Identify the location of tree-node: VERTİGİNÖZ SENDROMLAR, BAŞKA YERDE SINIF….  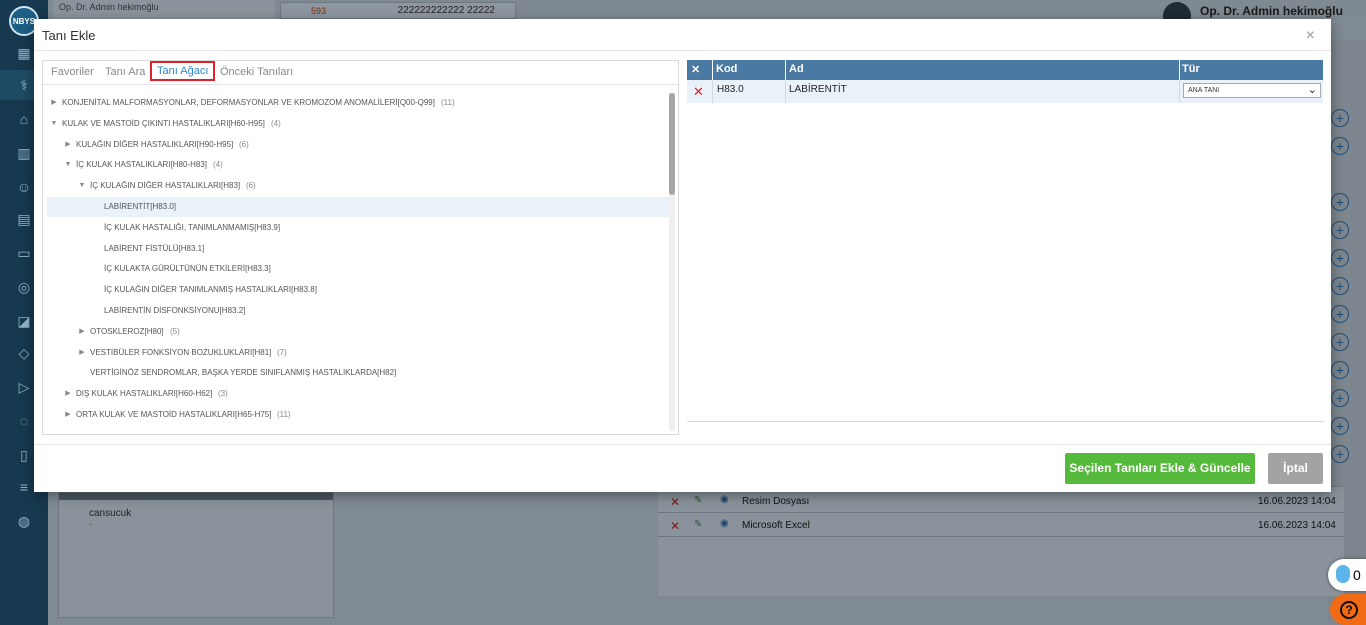
(358, 373).